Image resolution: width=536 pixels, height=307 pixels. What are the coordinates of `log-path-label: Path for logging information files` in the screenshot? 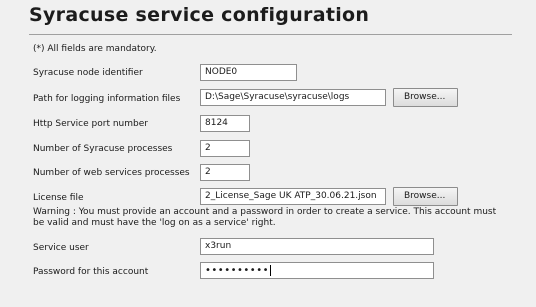 It's located at (107, 99).